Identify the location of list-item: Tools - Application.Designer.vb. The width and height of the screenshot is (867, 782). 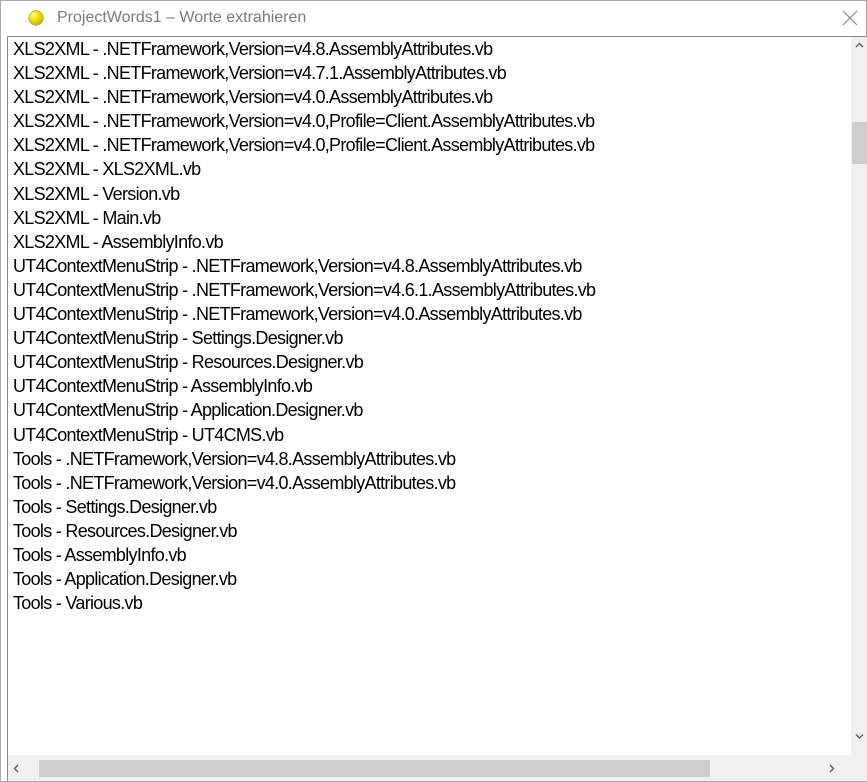
(433, 579).